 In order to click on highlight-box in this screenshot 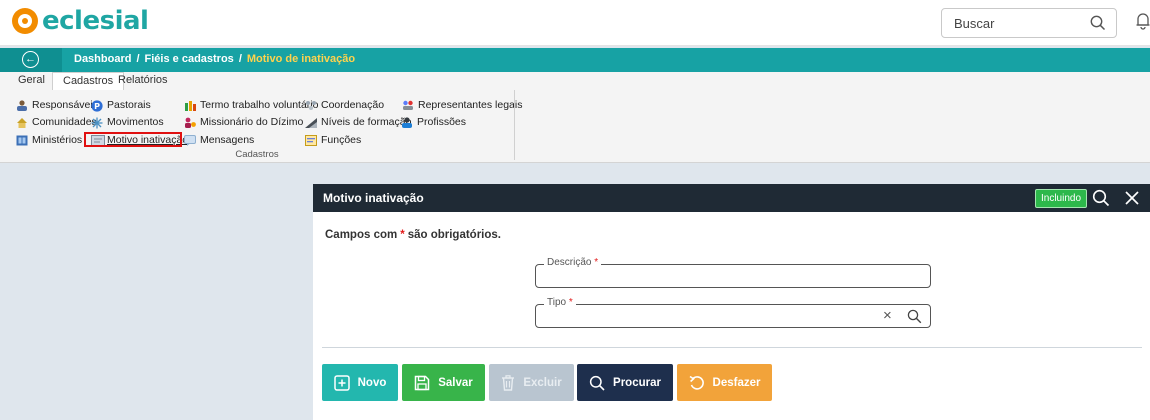, I will do `click(133, 139)`.